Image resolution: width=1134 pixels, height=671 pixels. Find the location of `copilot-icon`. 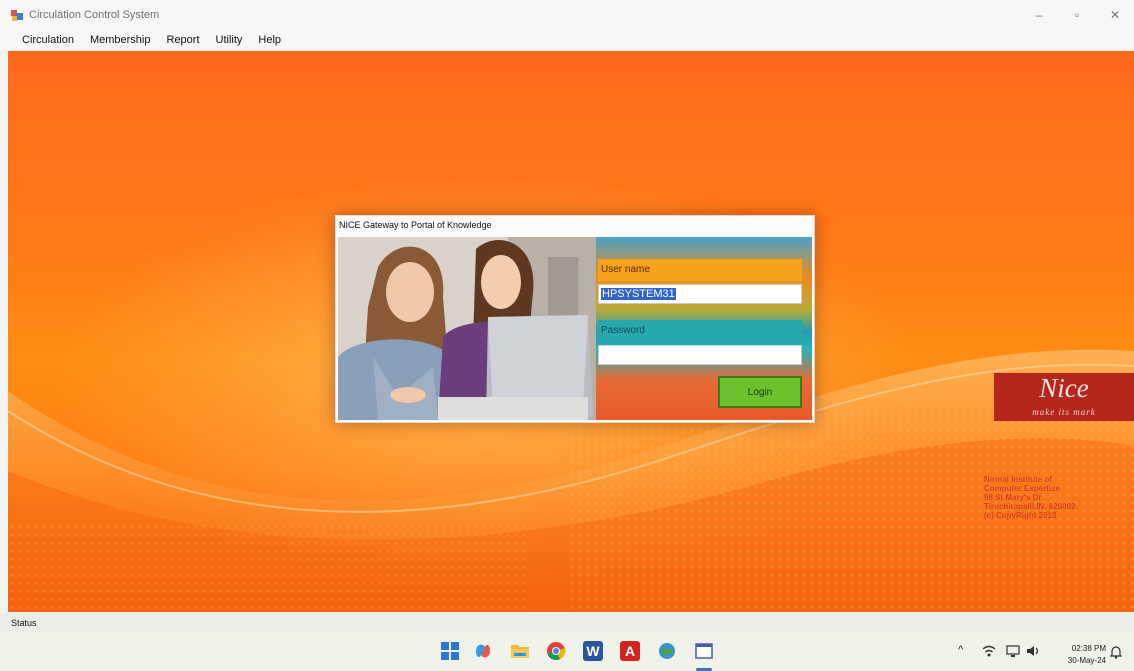

copilot-icon is located at coordinates (483, 651).